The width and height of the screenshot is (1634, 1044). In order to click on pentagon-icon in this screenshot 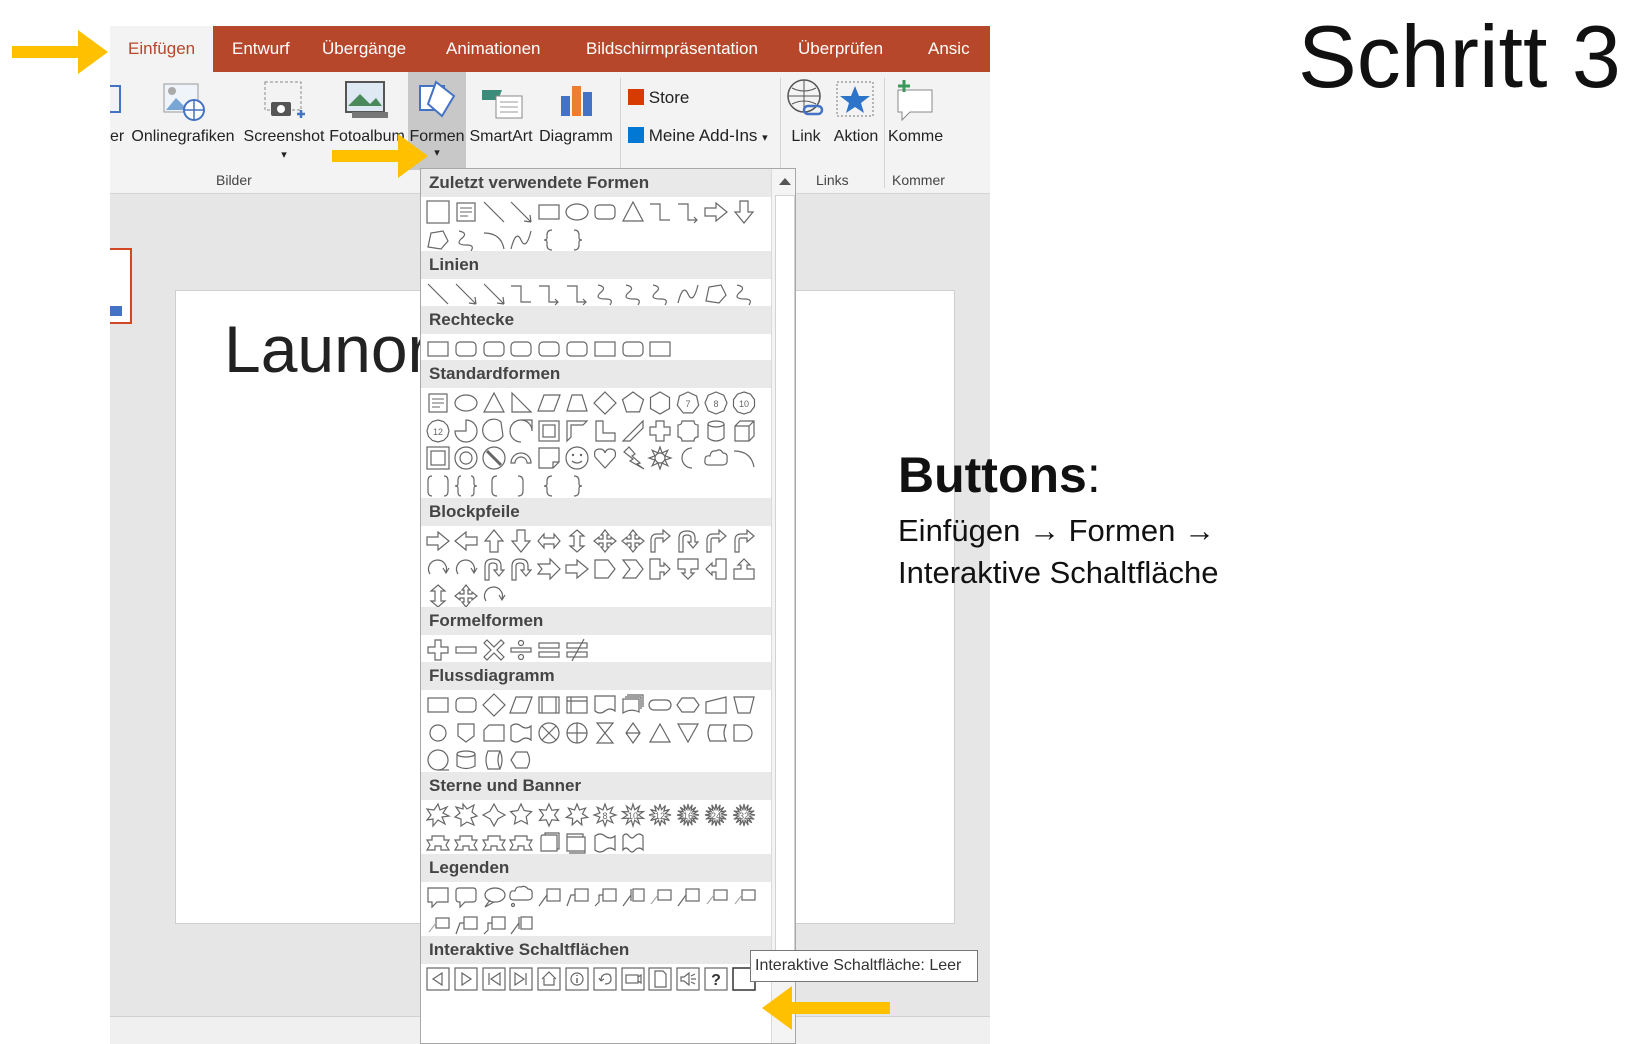, I will do `click(633, 403)`.